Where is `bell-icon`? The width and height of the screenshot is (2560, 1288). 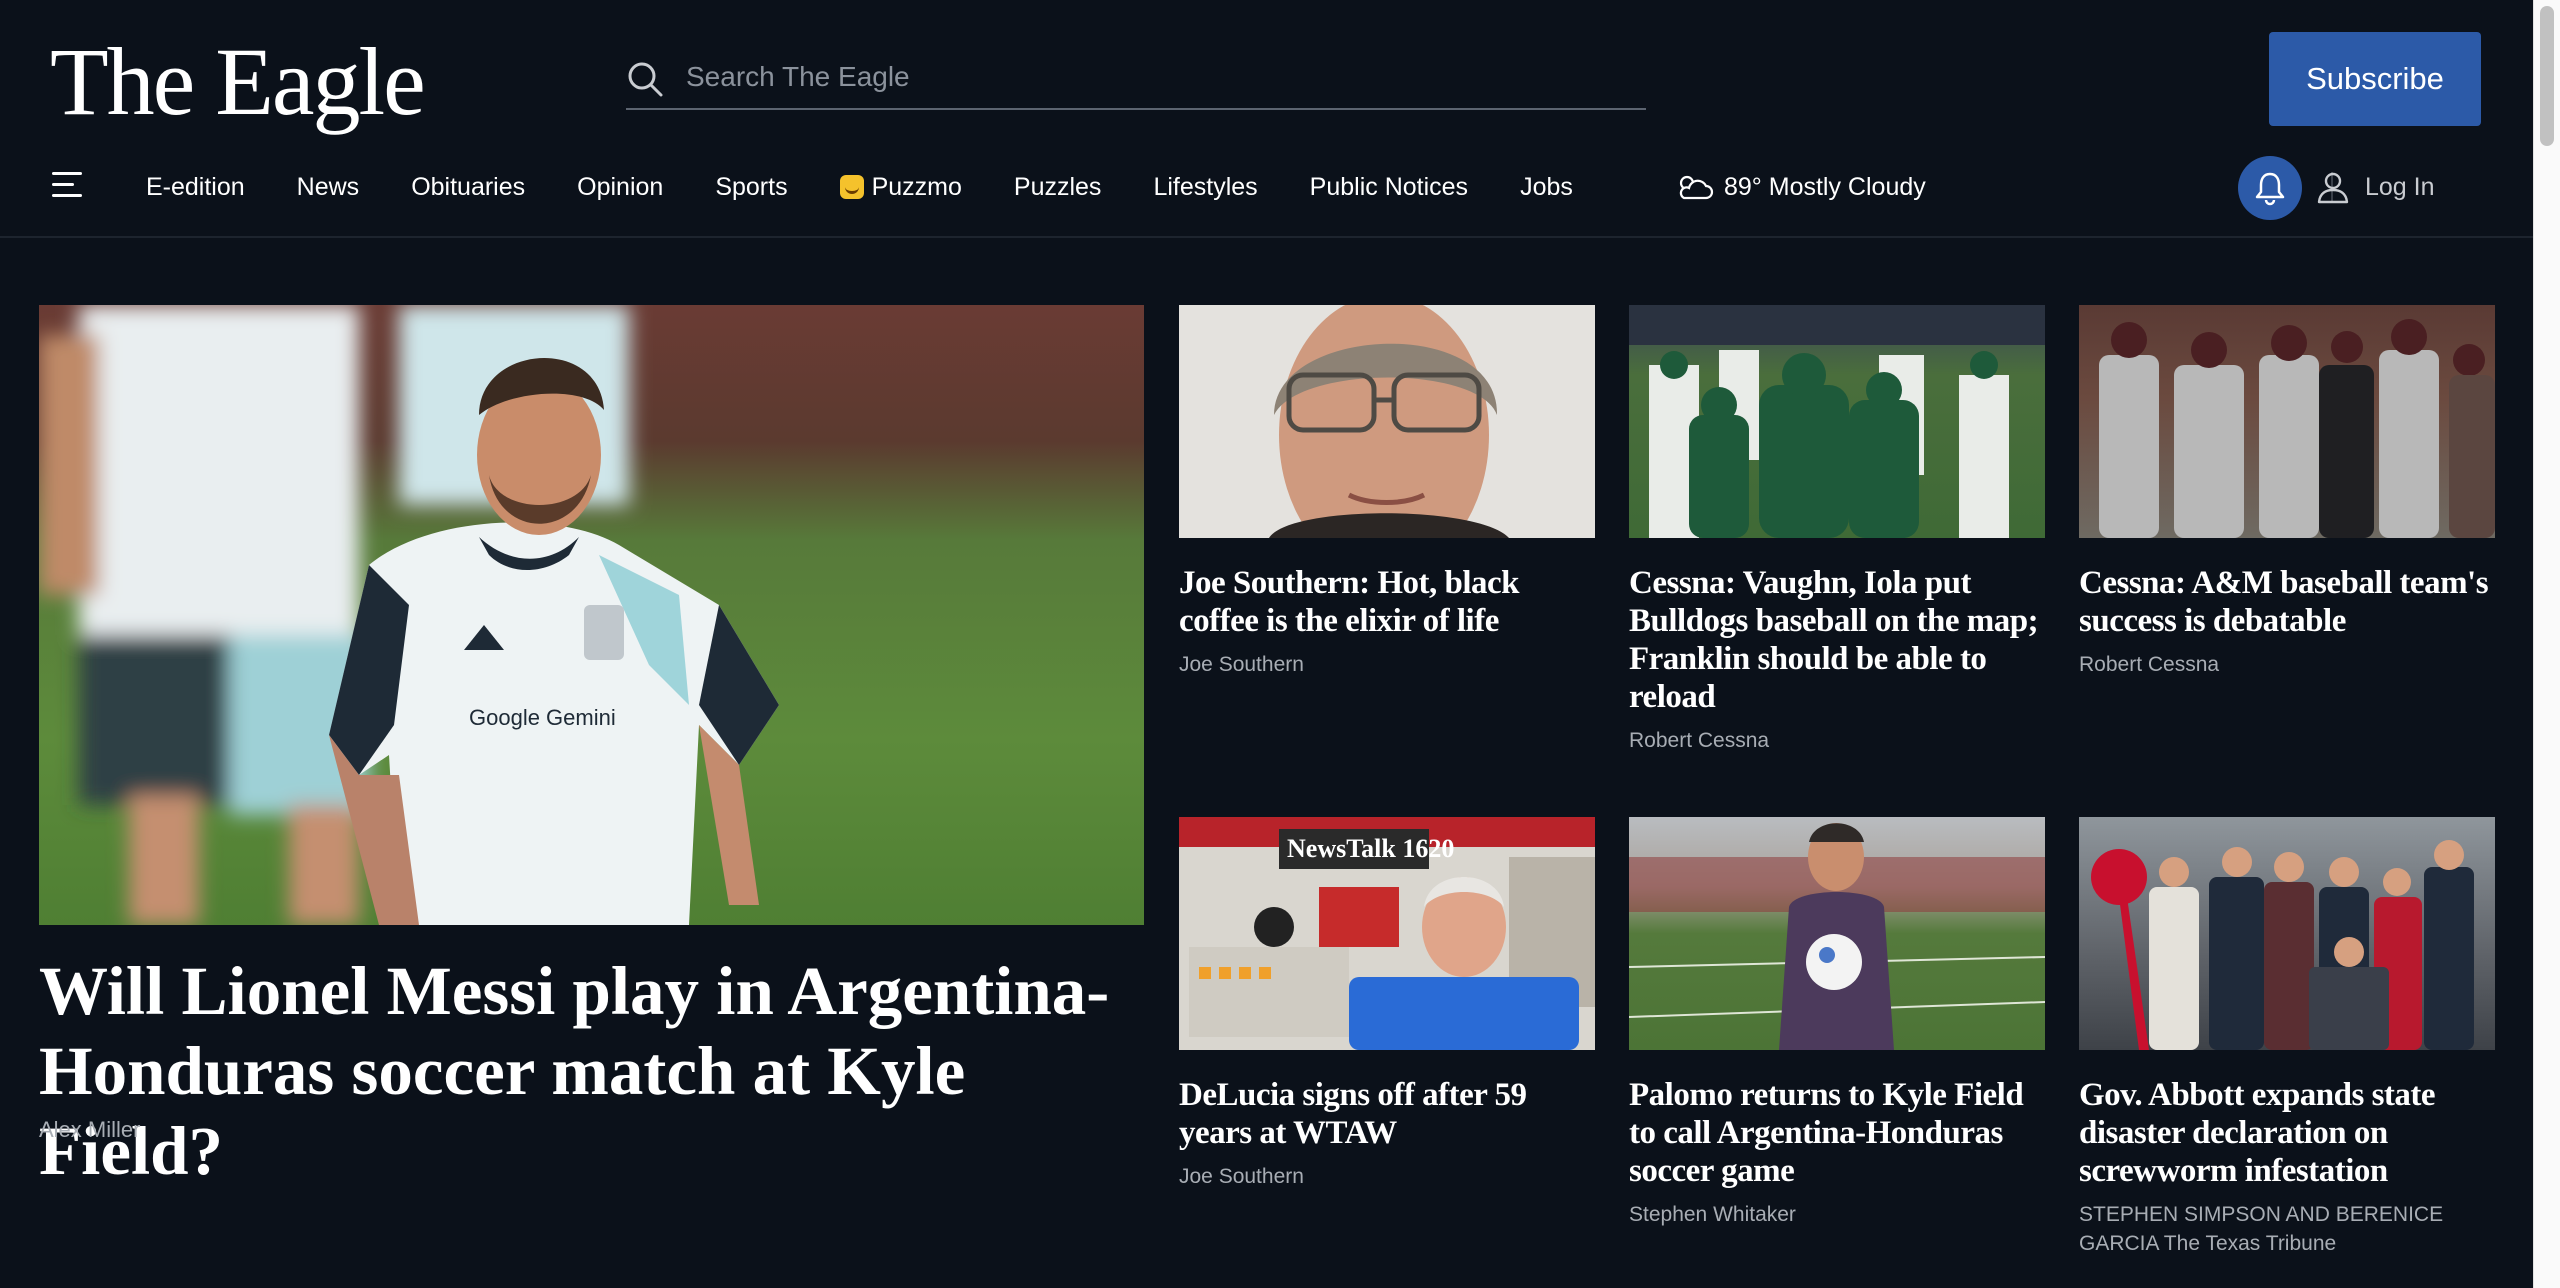
bell-icon is located at coordinates (2270, 189).